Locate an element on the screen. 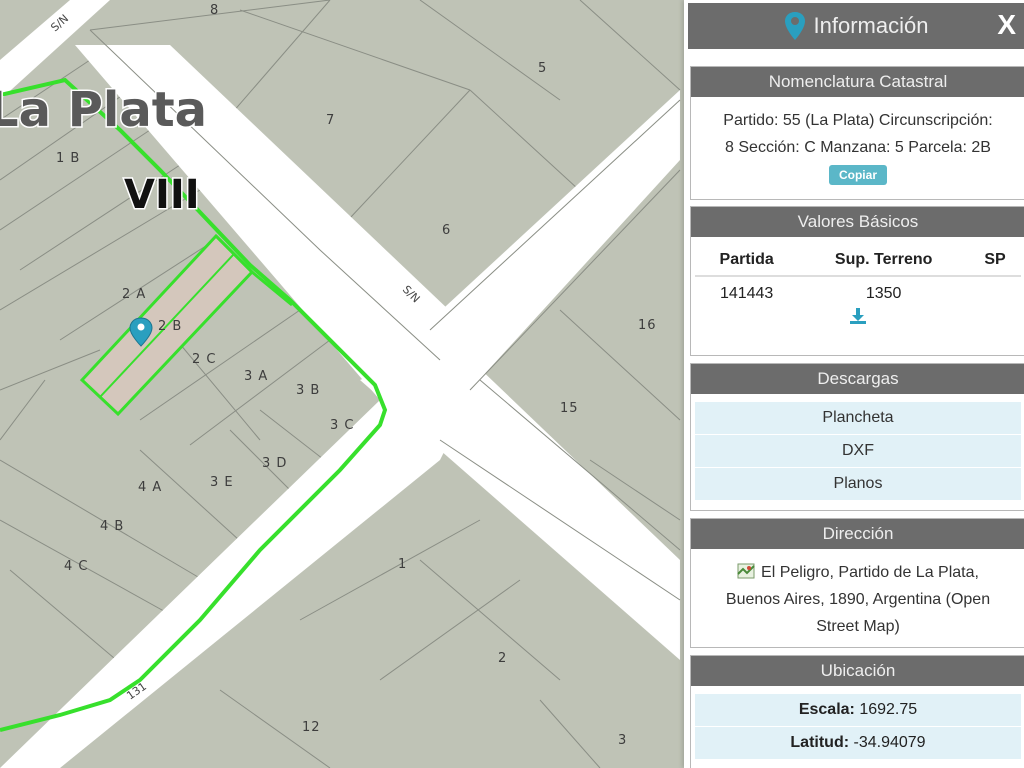  escala-value: 1692.75 is located at coordinates (888, 709).